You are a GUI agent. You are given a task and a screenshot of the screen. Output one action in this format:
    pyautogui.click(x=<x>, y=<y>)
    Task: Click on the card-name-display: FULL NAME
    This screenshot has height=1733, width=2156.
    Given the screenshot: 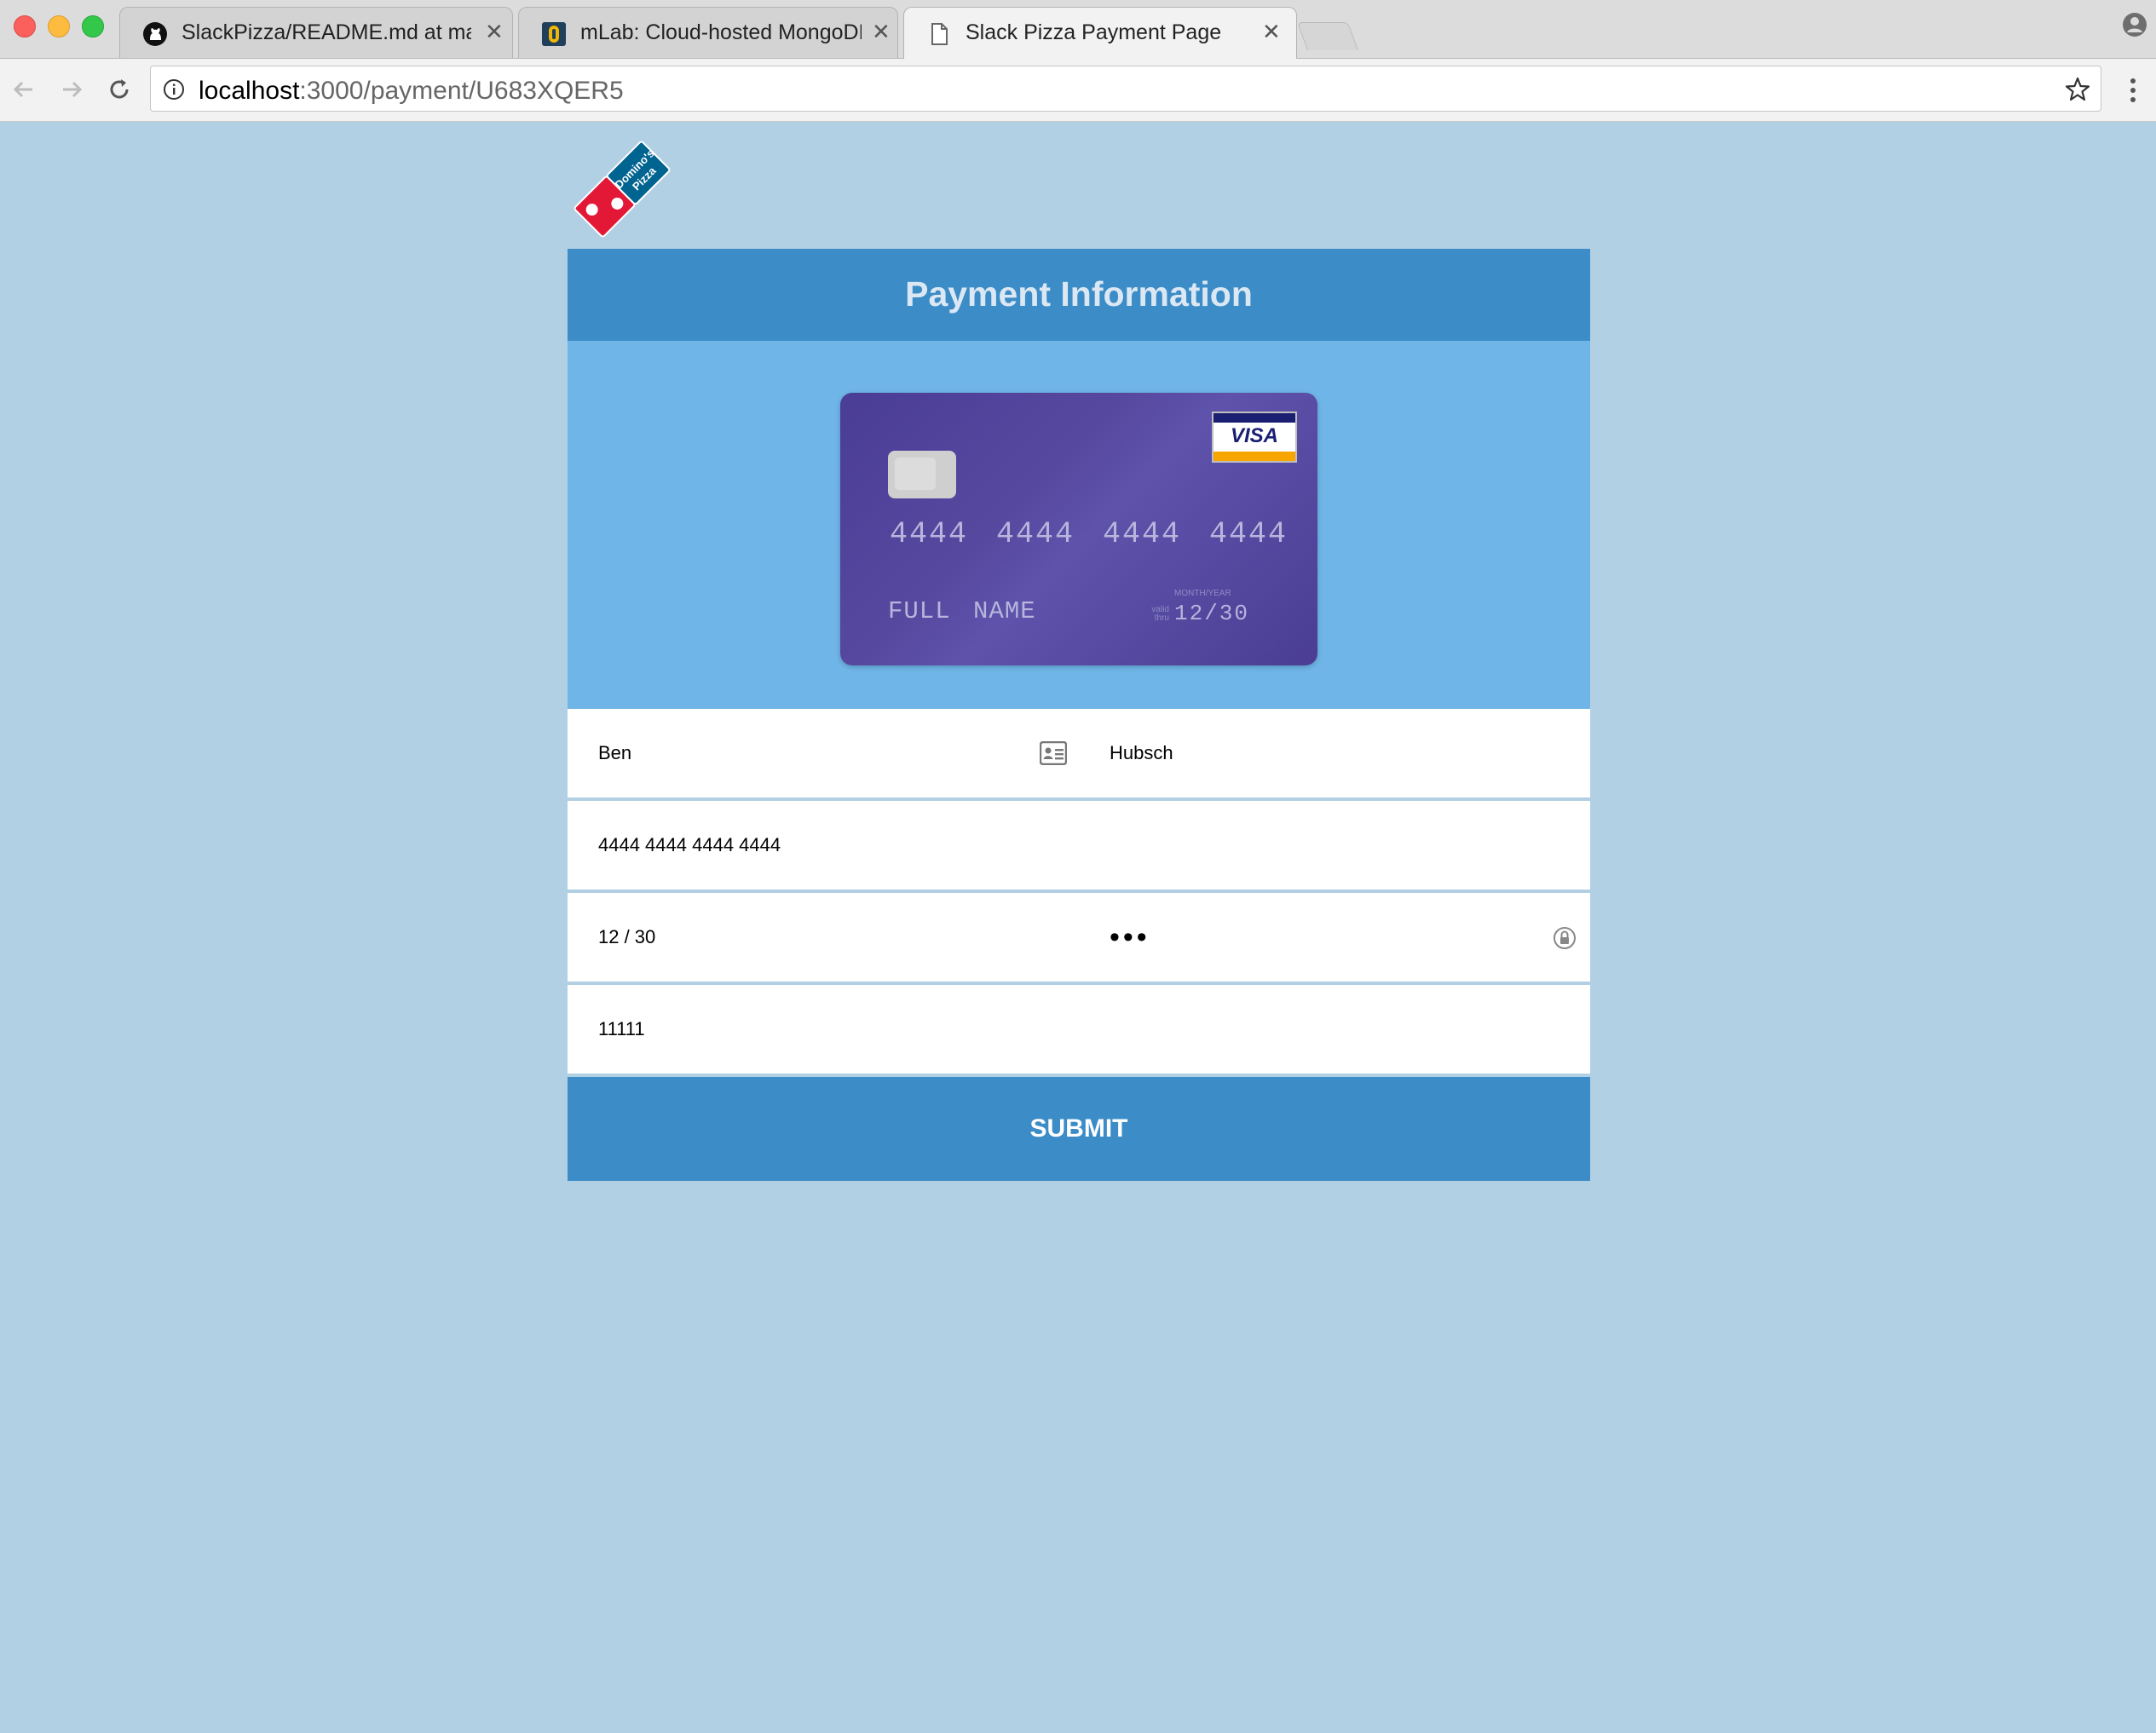 What is the action you would take?
    pyautogui.click(x=962, y=611)
    